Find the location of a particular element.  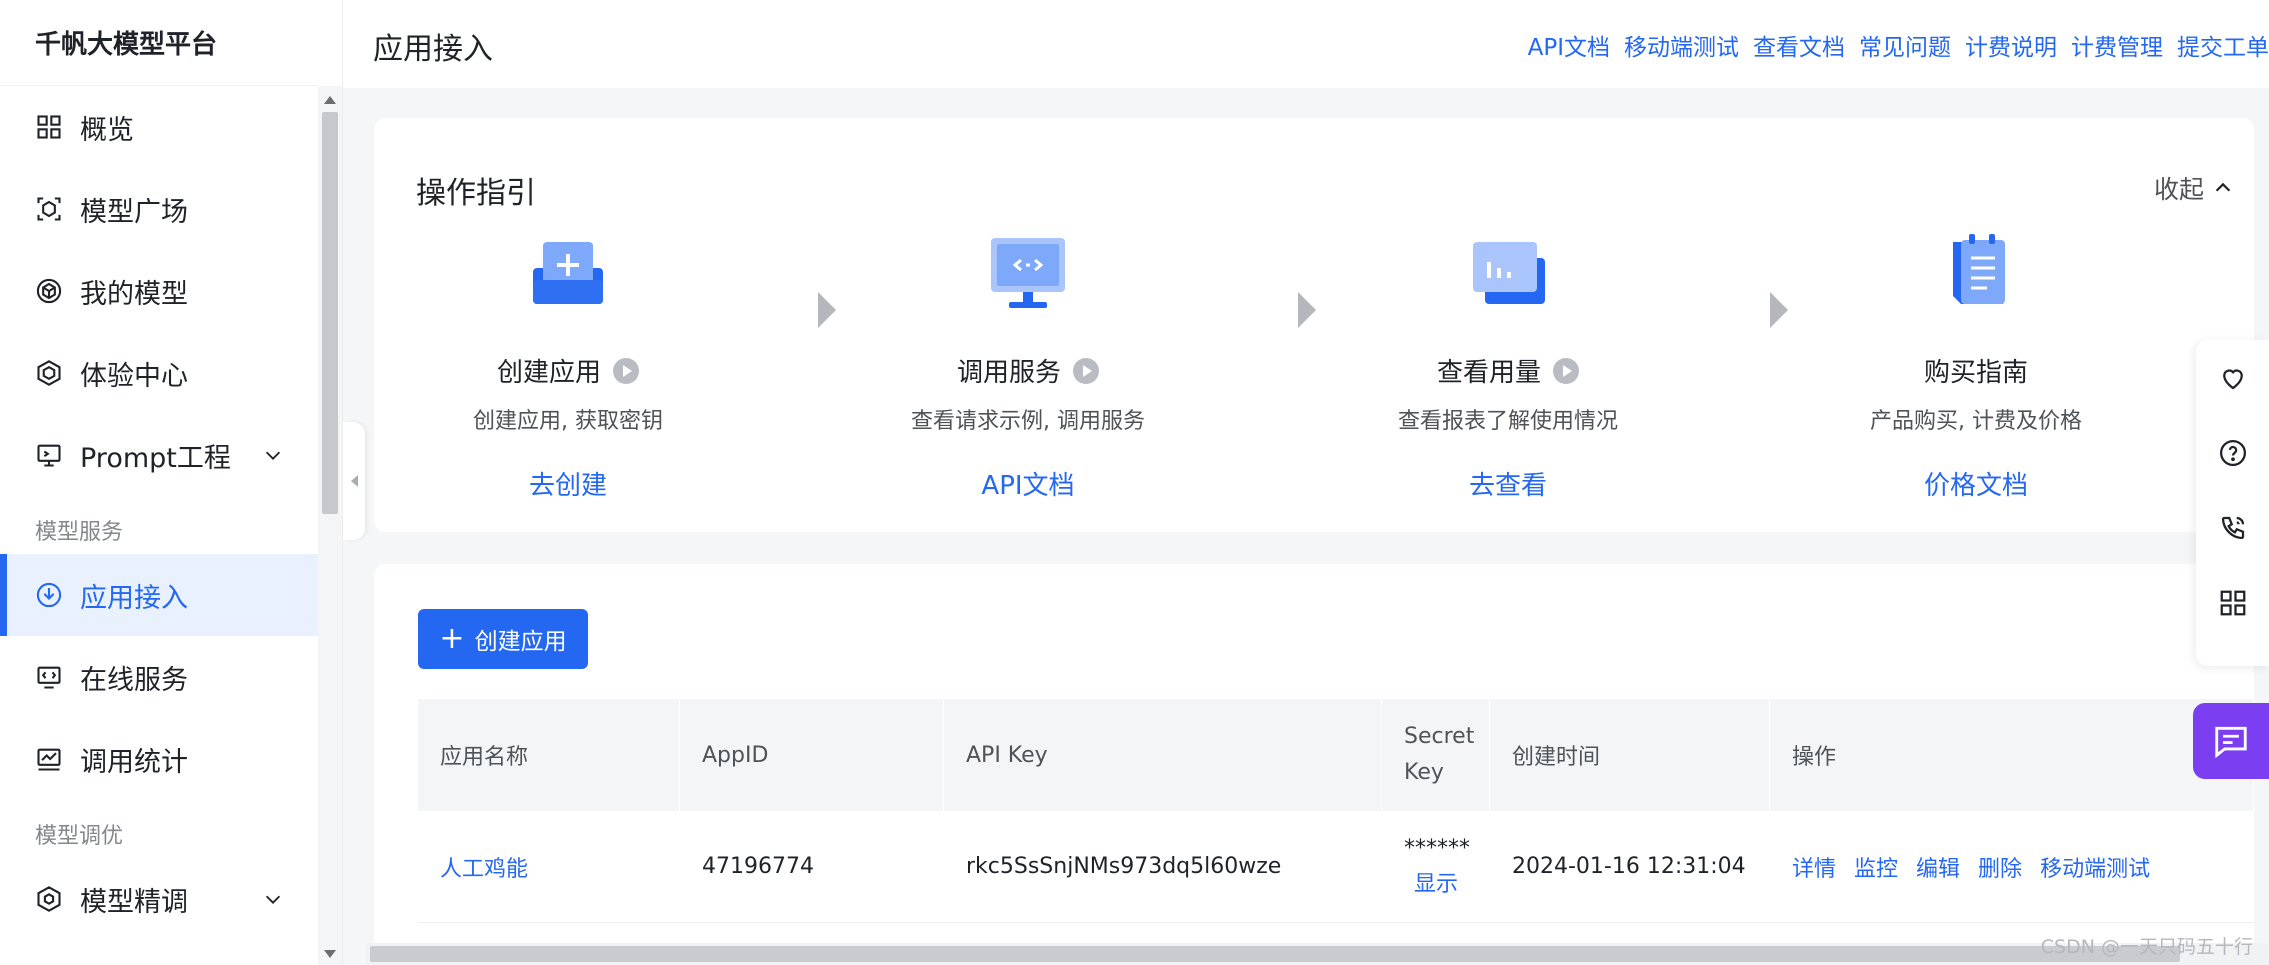

table-header: 应用名称 AppID API Key Secret Key 创建时间 操作 is located at coordinates (1336, 755).